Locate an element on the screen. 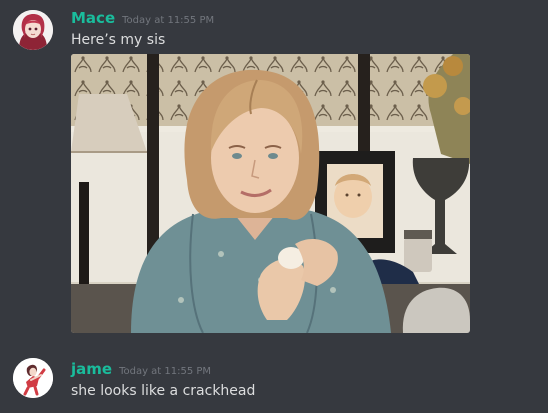 The height and width of the screenshot is (413, 548). user-avatar-mace is located at coordinates (33, 30).